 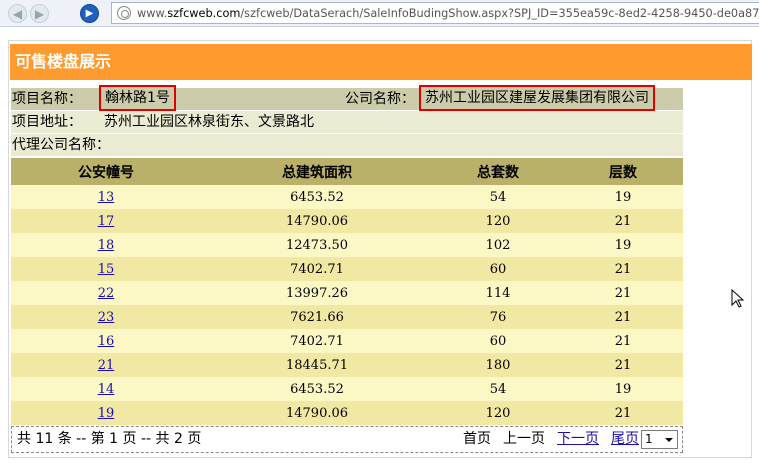 I want to click on building-link: 15, so click(x=106, y=269).